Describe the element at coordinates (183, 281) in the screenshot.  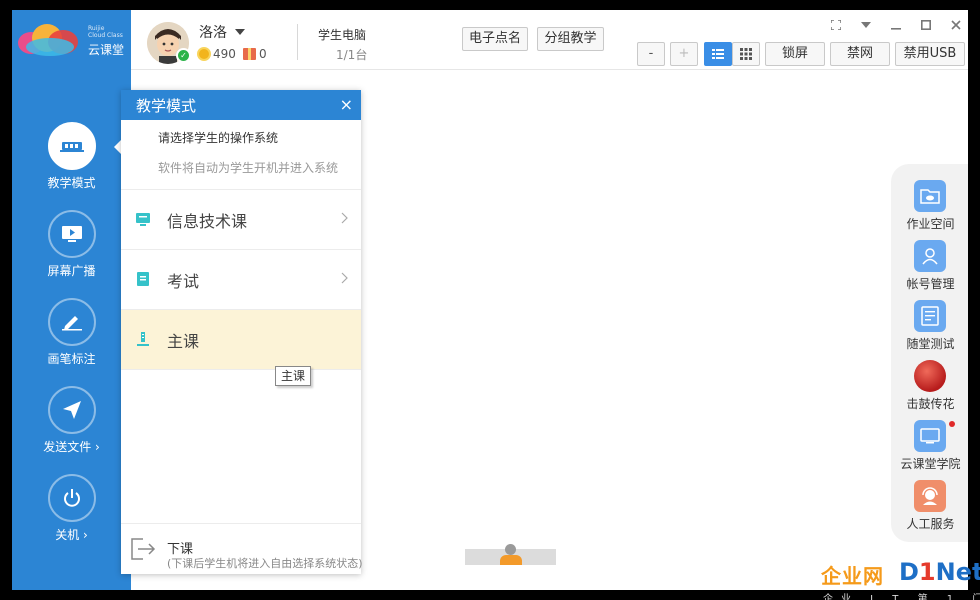
I see `mode-label: 考试` at that location.